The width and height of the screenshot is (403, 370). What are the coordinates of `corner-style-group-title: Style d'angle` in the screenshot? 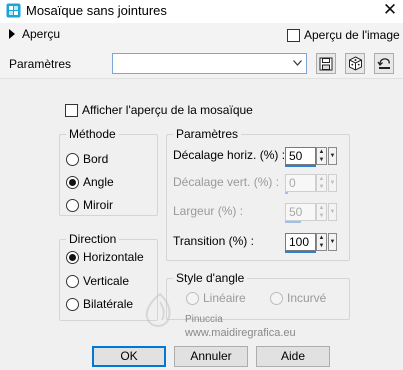 It's located at (210, 278).